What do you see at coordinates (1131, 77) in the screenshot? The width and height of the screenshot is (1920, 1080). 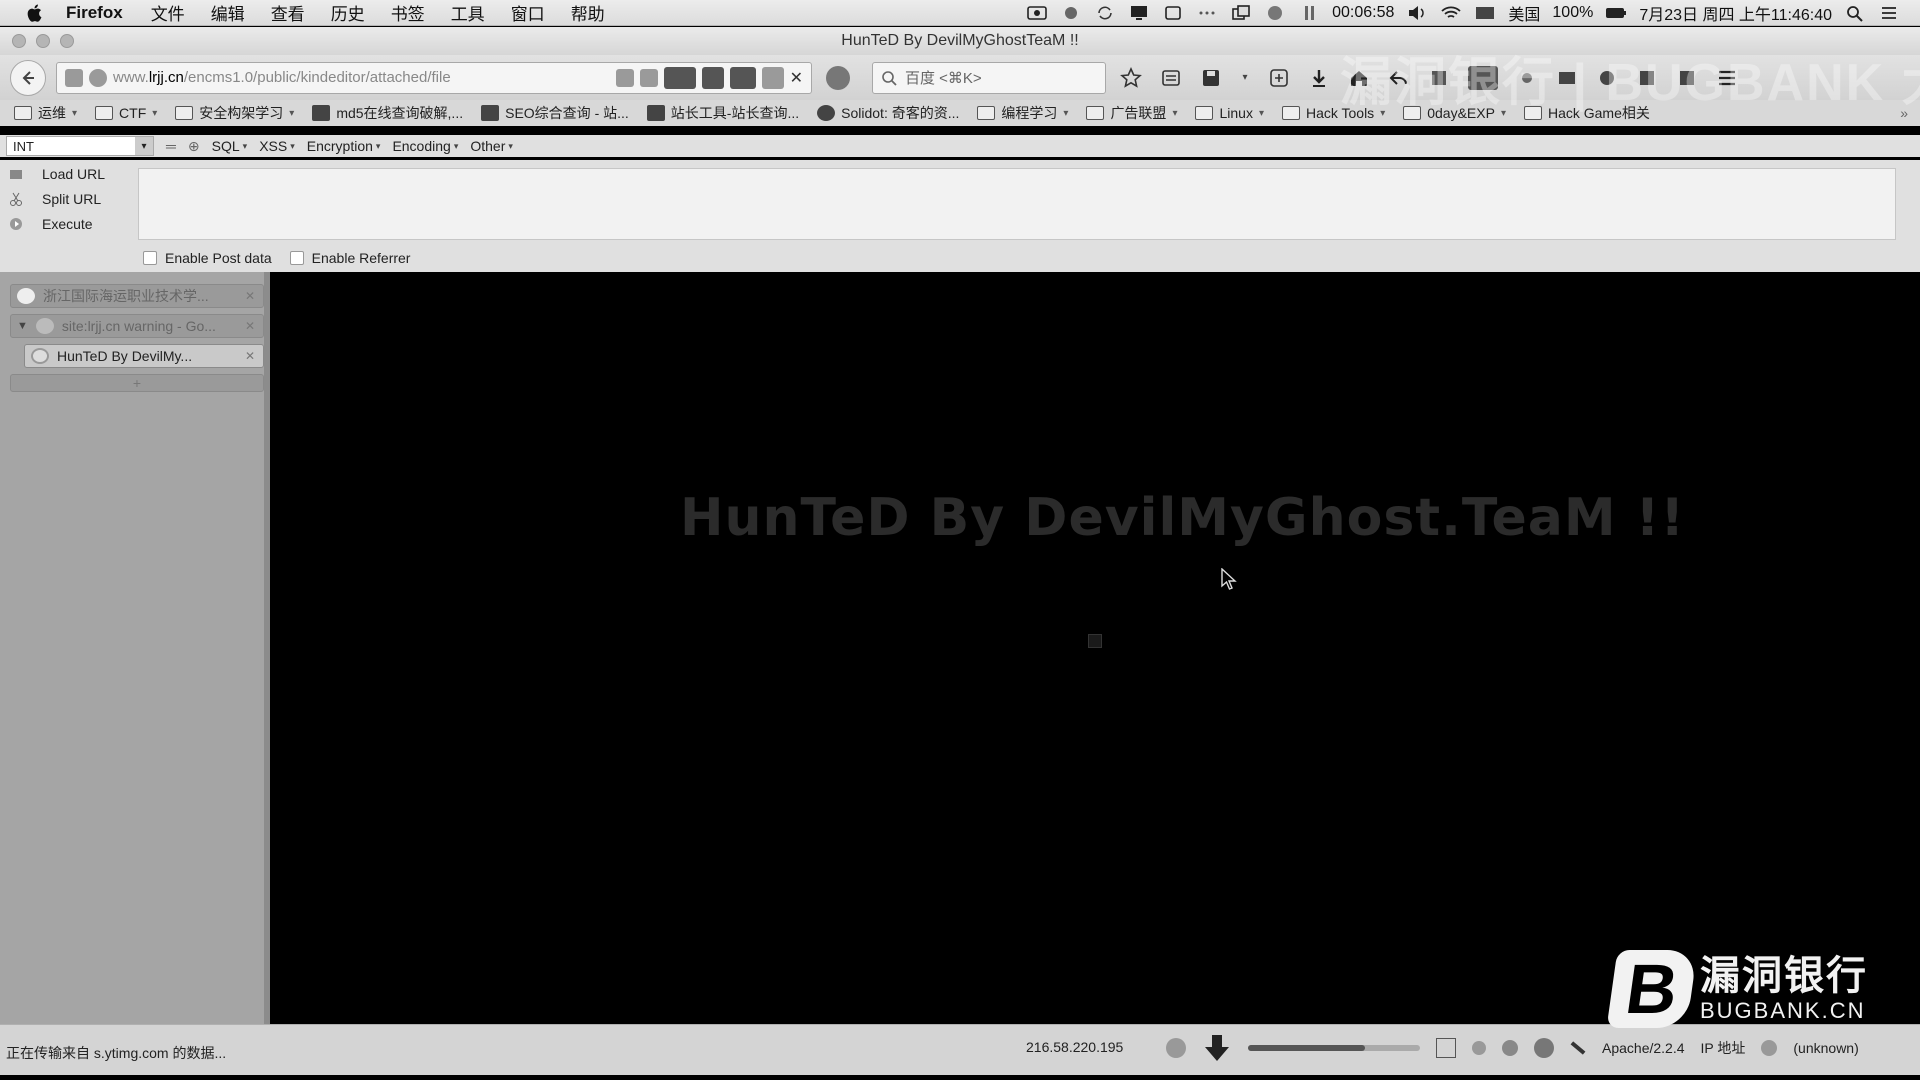 I see `star-icon` at bounding box center [1131, 77].